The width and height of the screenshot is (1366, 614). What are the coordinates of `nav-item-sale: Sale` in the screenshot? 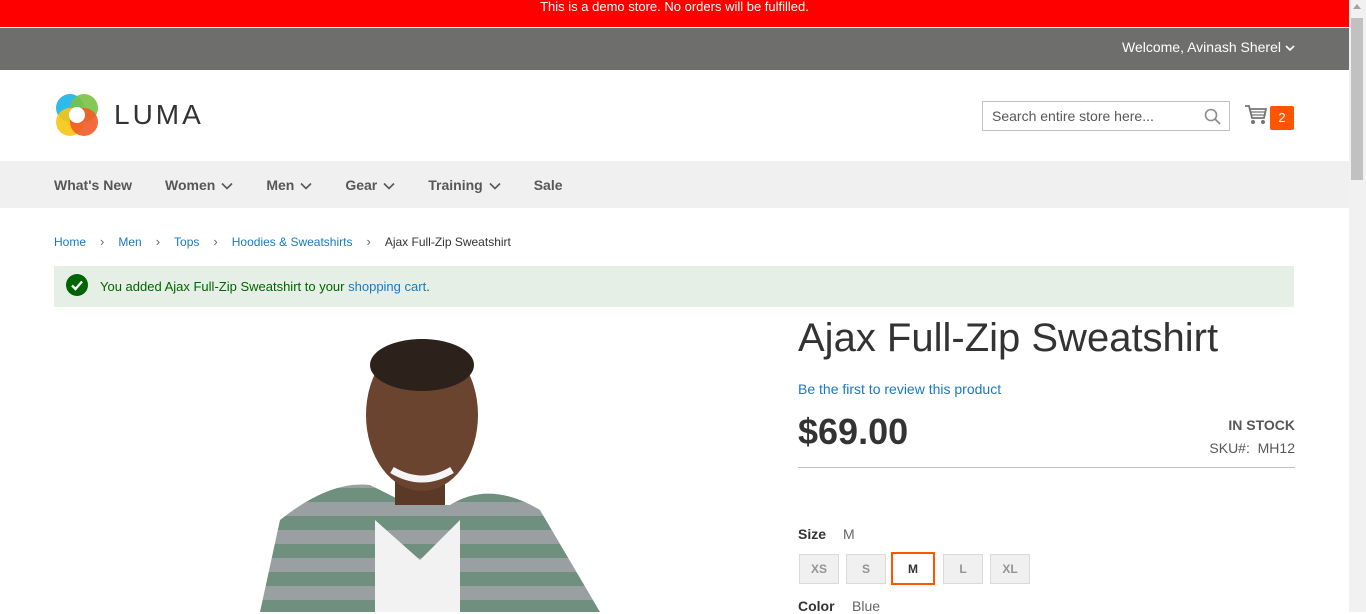 It's located at (548, 185).